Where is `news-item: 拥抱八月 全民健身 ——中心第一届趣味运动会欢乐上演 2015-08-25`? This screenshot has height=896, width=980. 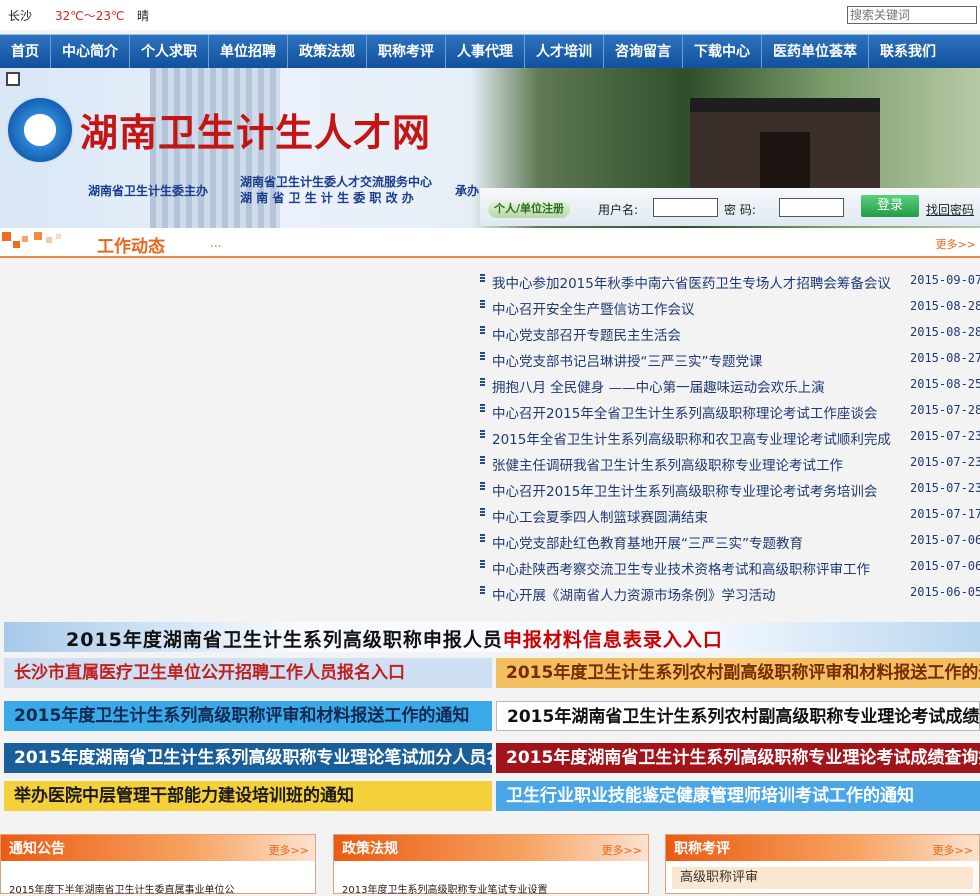
news-item: 拥抱八月 全民健身 ——中心第一届趣味运动会欢乐上演 2015-08-25 is located at coordinates (729, 385).